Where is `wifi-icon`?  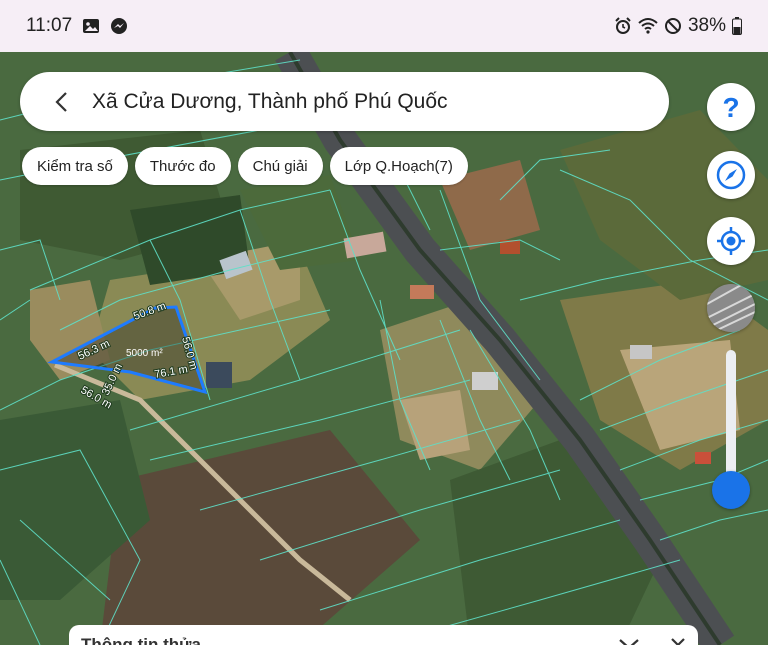
wifi-icon is located at coordinates (648, 26).